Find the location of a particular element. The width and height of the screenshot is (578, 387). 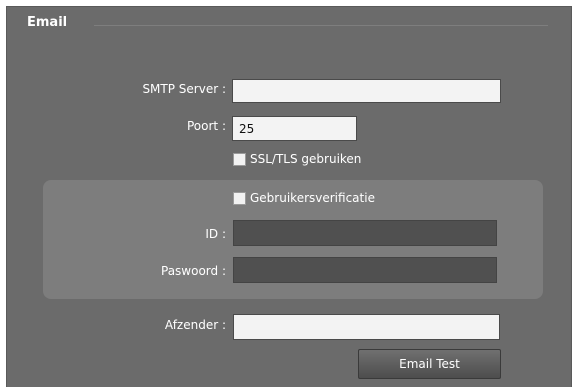

auth-checkbox is located at coordinates (239, 198).